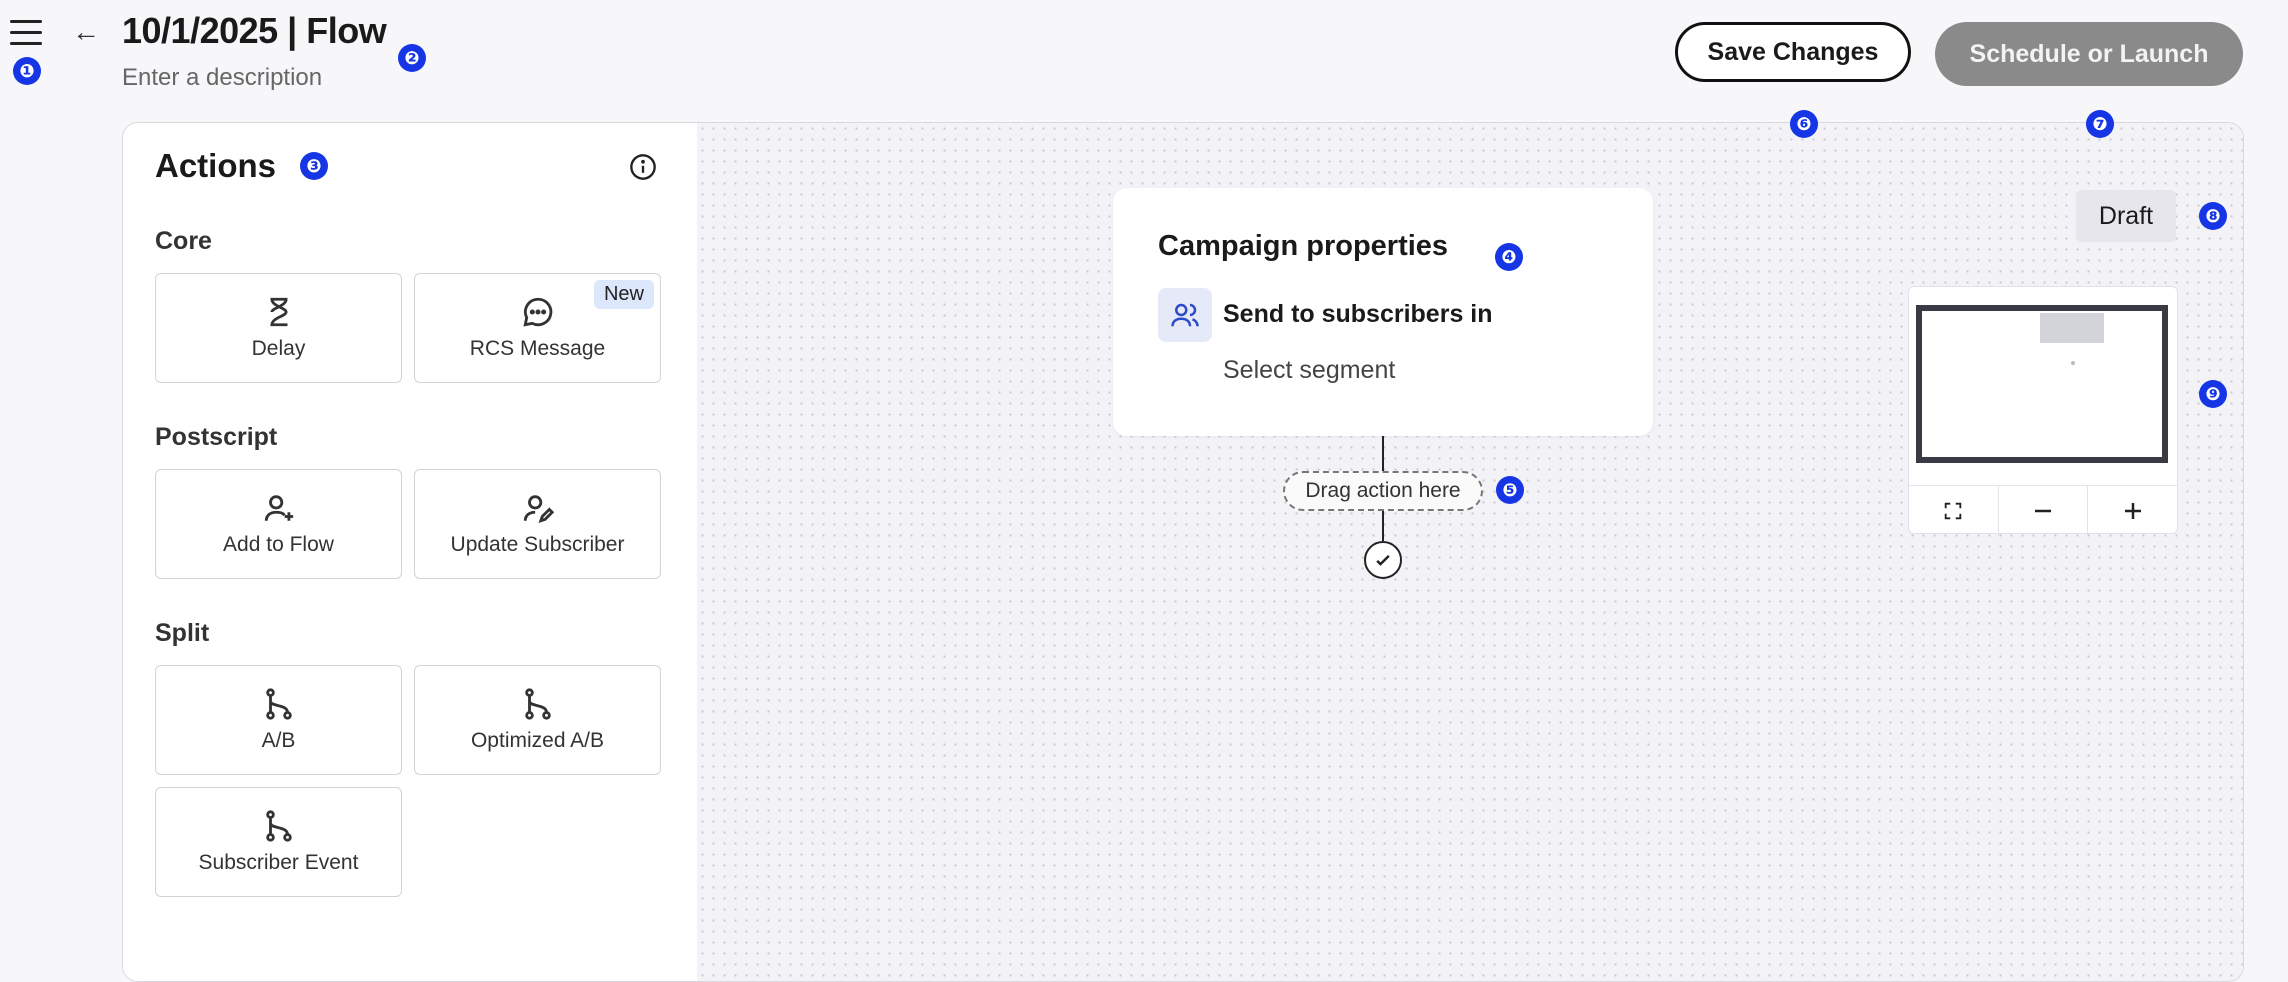 The width and height of the screenshot is (2288, 982). What do you see at coordinates (216, 437) in the screenshot?
I see `section-title-postscript: Postscript` at bounding box center [216, 437].